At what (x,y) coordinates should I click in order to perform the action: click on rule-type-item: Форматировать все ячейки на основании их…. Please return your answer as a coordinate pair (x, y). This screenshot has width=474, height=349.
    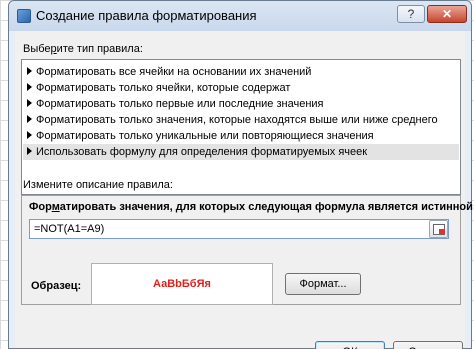
    Looking at the image, I should click on (241, 72).